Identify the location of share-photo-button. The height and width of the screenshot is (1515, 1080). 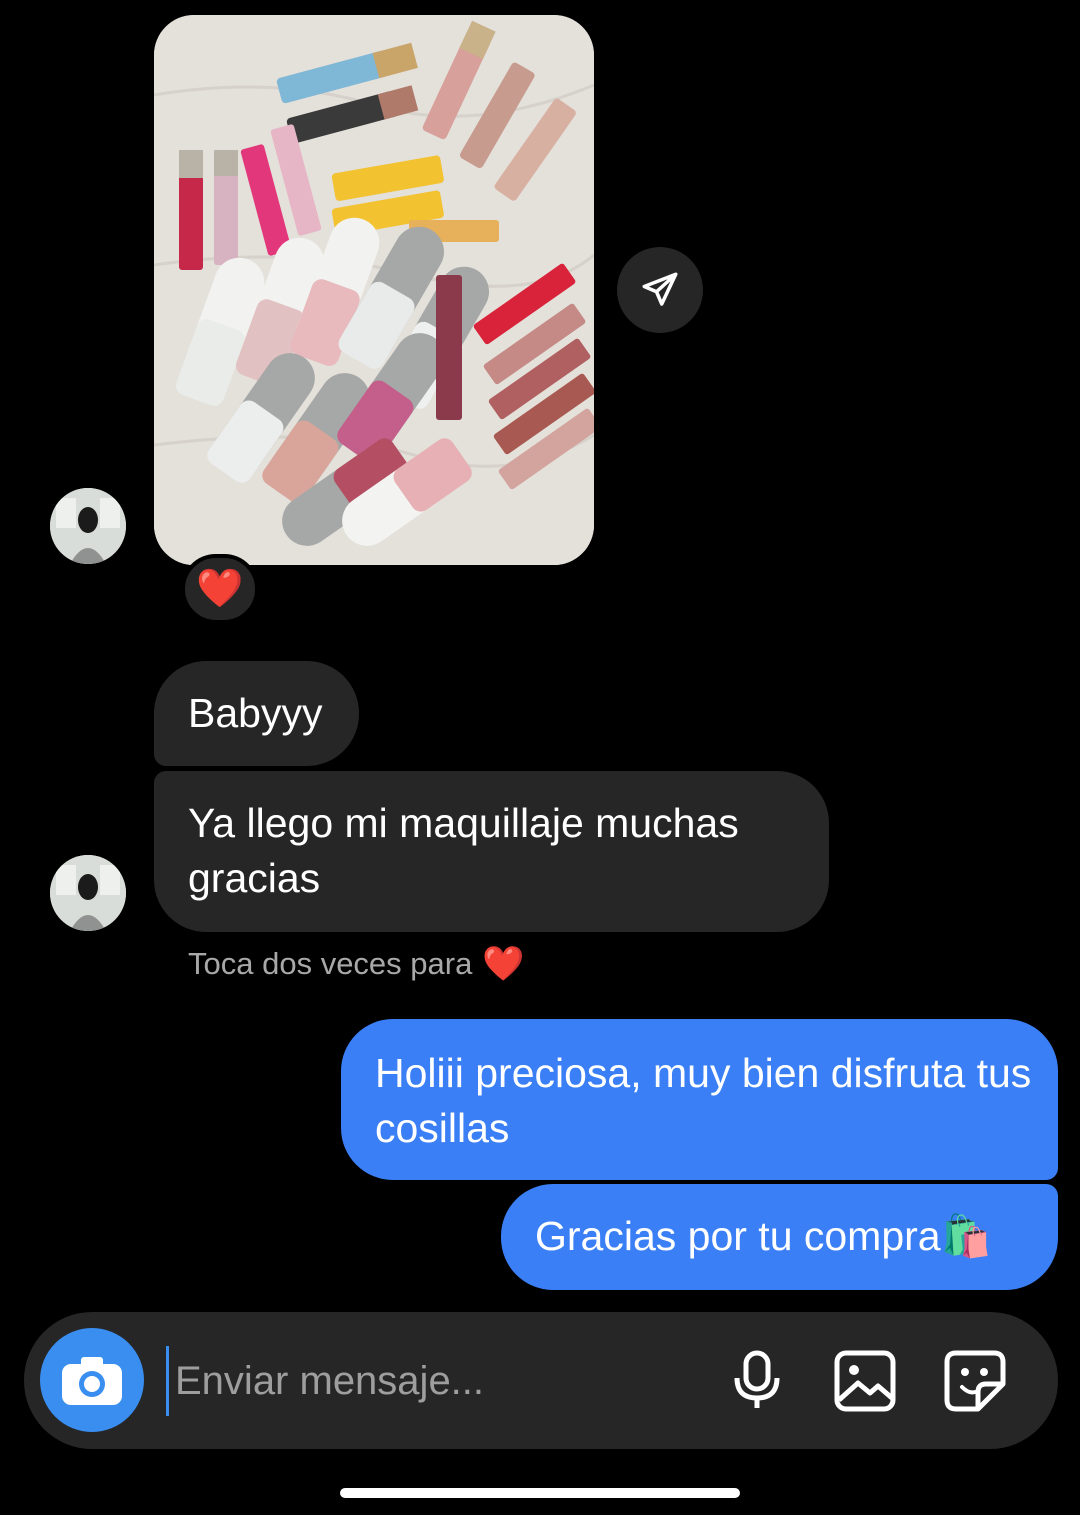
(660, 290).